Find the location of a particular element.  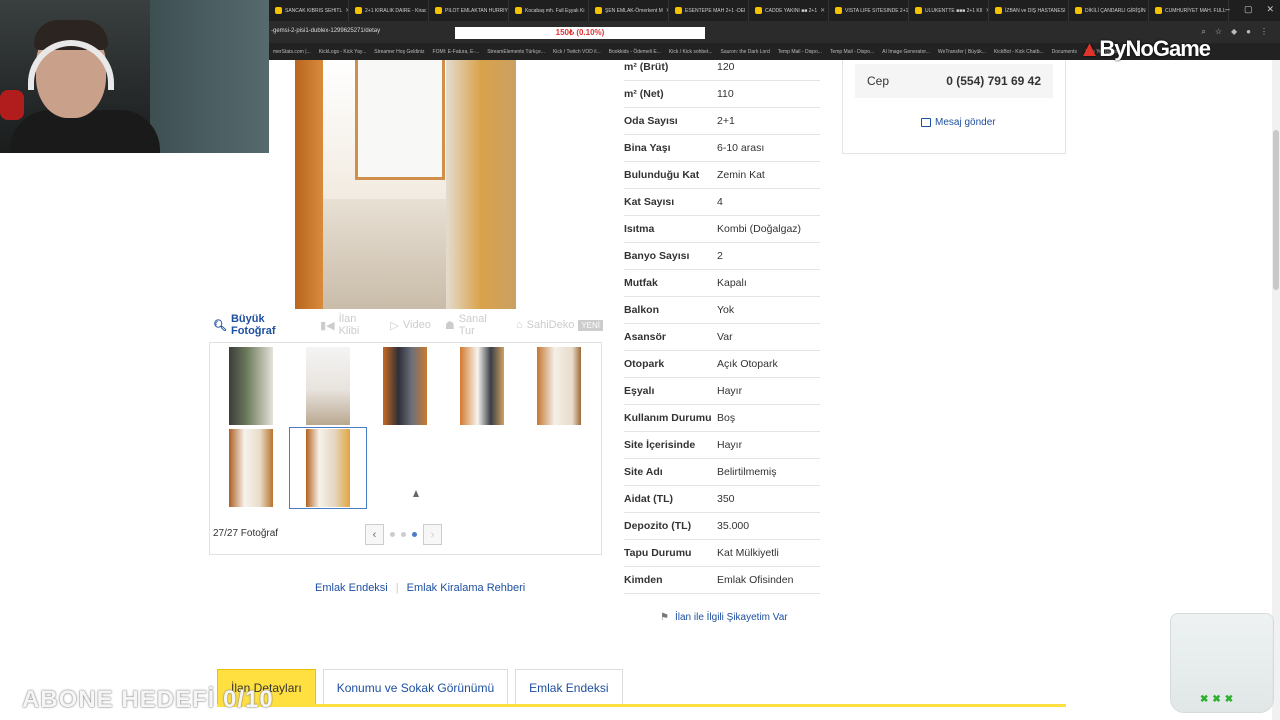

detail-row: Kullanım Durumu Boş is located at coordinates (722, 418).